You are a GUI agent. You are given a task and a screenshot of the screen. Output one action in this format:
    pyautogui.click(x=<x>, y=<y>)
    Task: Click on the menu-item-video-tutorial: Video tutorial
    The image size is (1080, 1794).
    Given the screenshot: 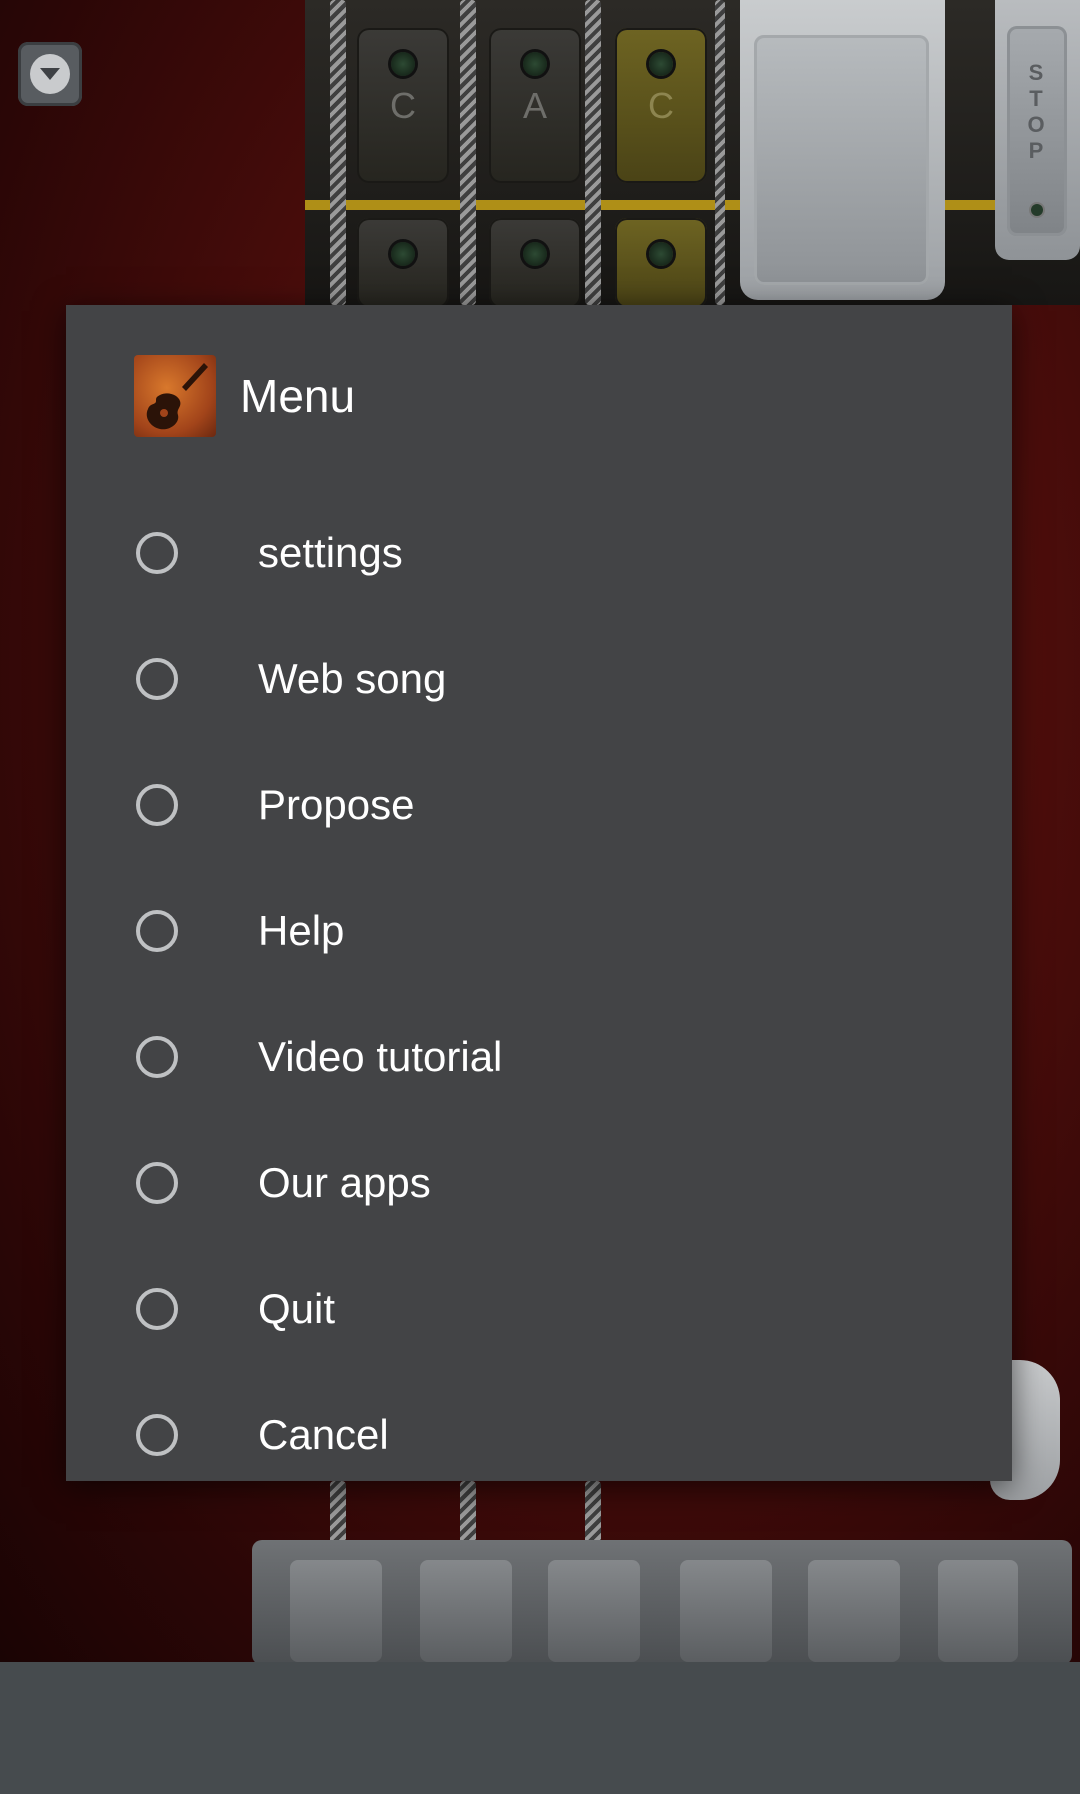 What is the action you would take?
    pyautogui.click(x=374, y=1057)
    